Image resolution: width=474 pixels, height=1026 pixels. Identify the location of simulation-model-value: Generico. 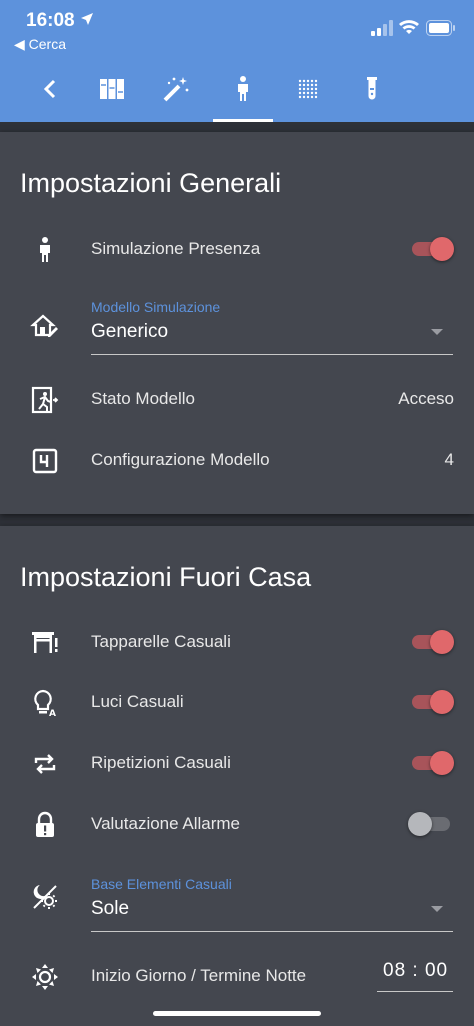
(130, 331).